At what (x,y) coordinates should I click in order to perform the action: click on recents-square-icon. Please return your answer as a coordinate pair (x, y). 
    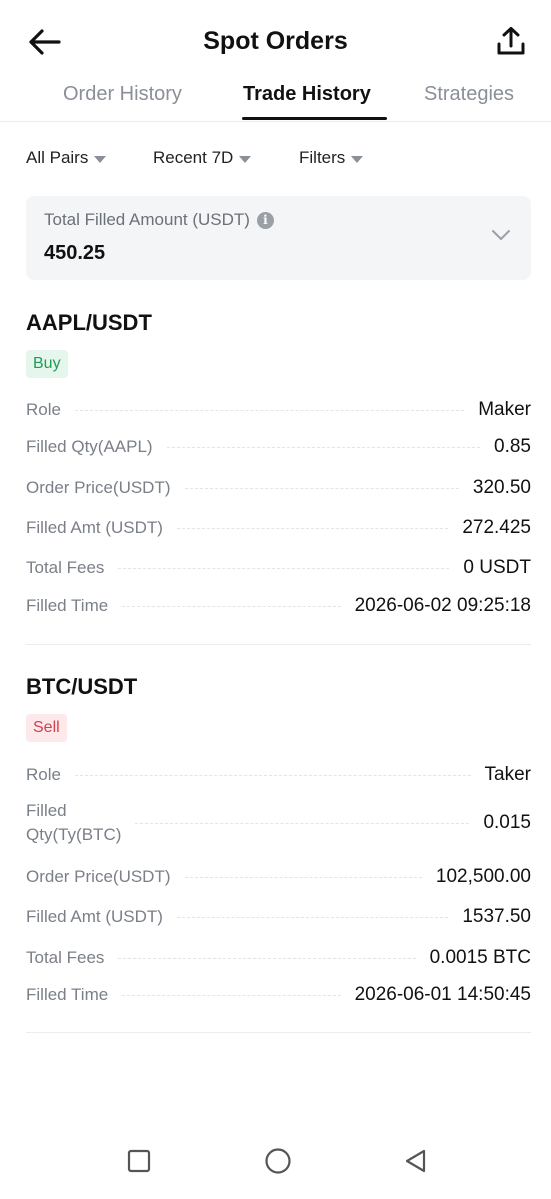
    Looking at the image, I should click on (139, 1161).